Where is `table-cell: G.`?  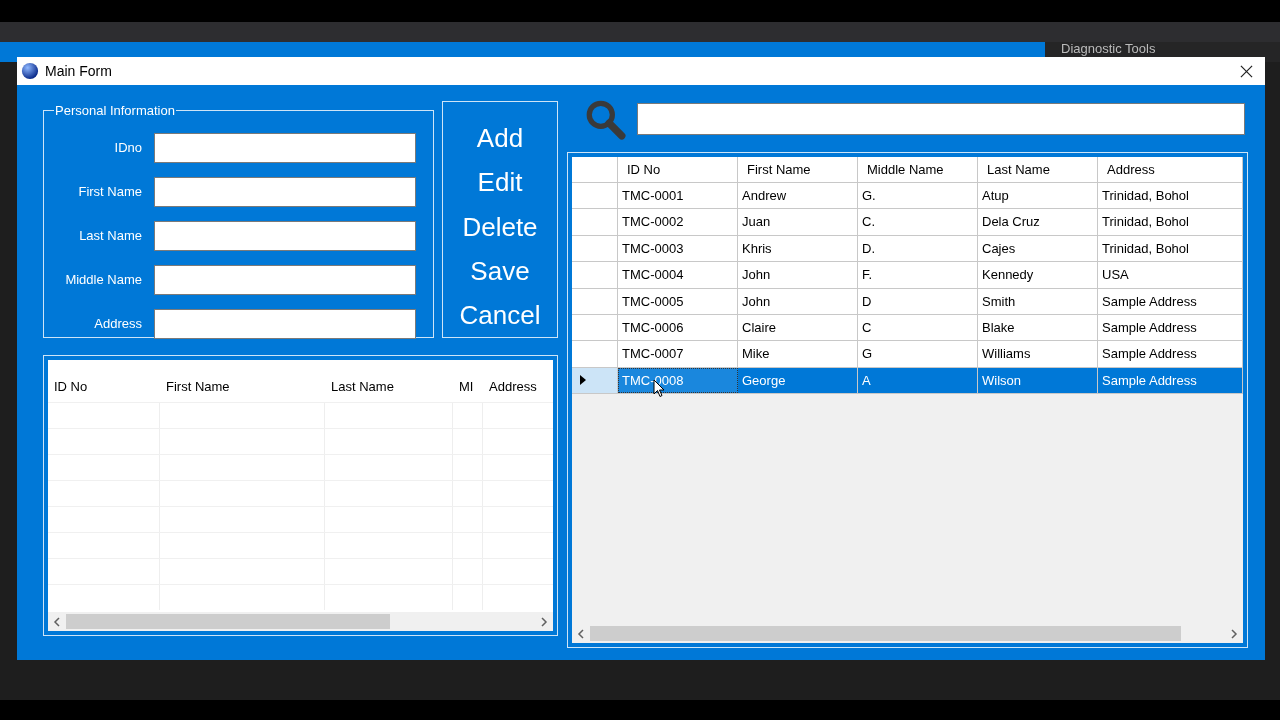 table-cell: G. is located at coordinates (918, 196).